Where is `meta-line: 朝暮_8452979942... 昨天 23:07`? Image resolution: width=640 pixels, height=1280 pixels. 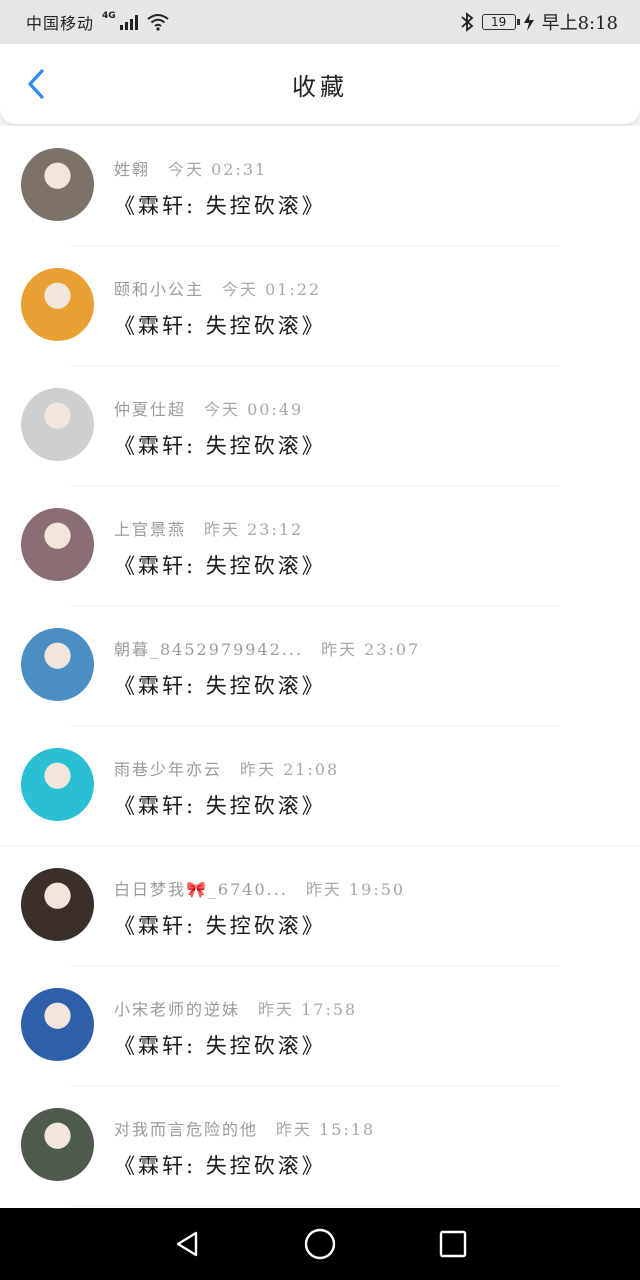 meta-line: 朝暮_8452979942... 昨天 23:07 is located at coordinates (267, 648).